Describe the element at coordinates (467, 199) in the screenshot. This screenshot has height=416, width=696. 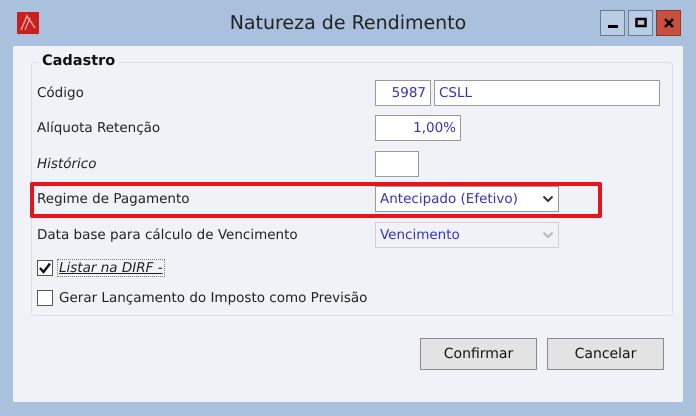
I see `dropdown: Antecipado (Efetivo)` at that location.